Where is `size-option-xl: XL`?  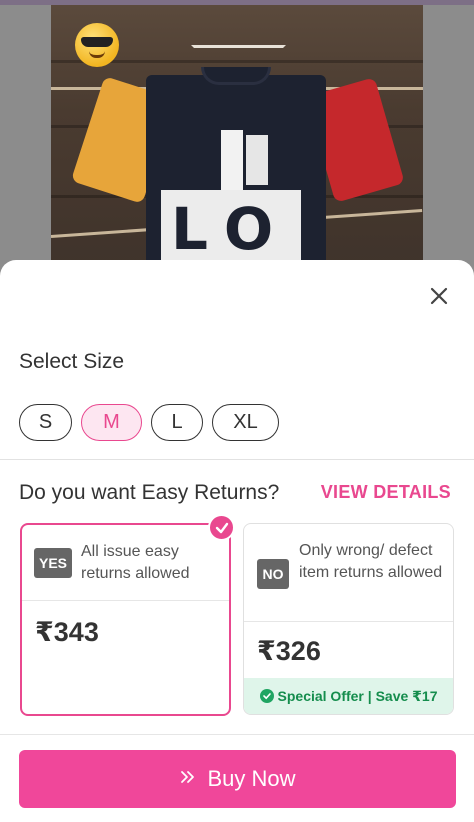 size-option-xl: XL is located at coordinates (245, 422).